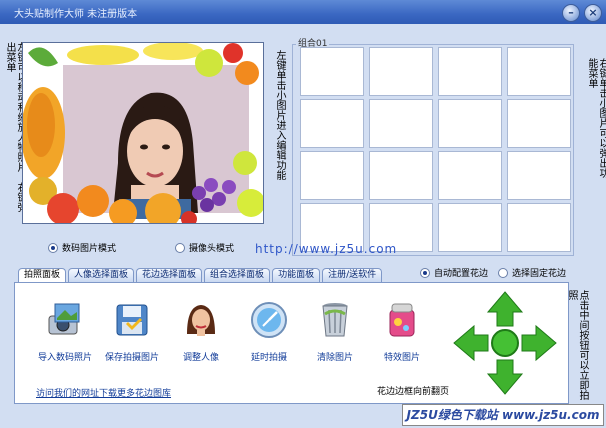 This screenshot has height=428, width=606. Describe the element at coordinates (335, 320) in the screenshot. I see `trash-icon` at that location.